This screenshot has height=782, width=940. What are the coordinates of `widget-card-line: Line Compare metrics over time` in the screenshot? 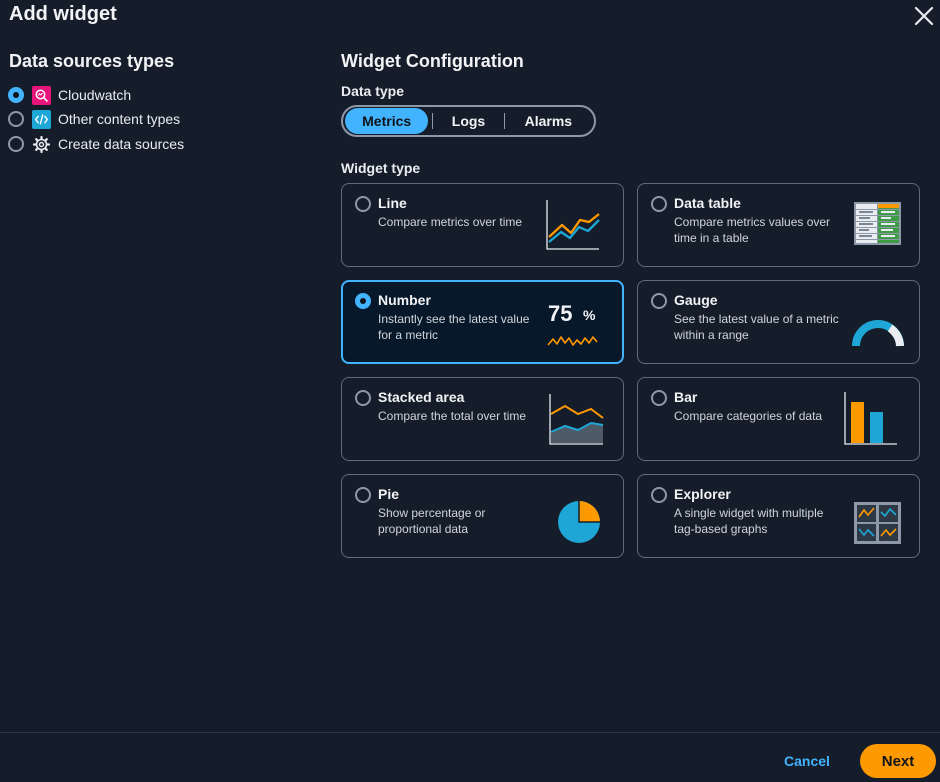 It's located at (482, 225).